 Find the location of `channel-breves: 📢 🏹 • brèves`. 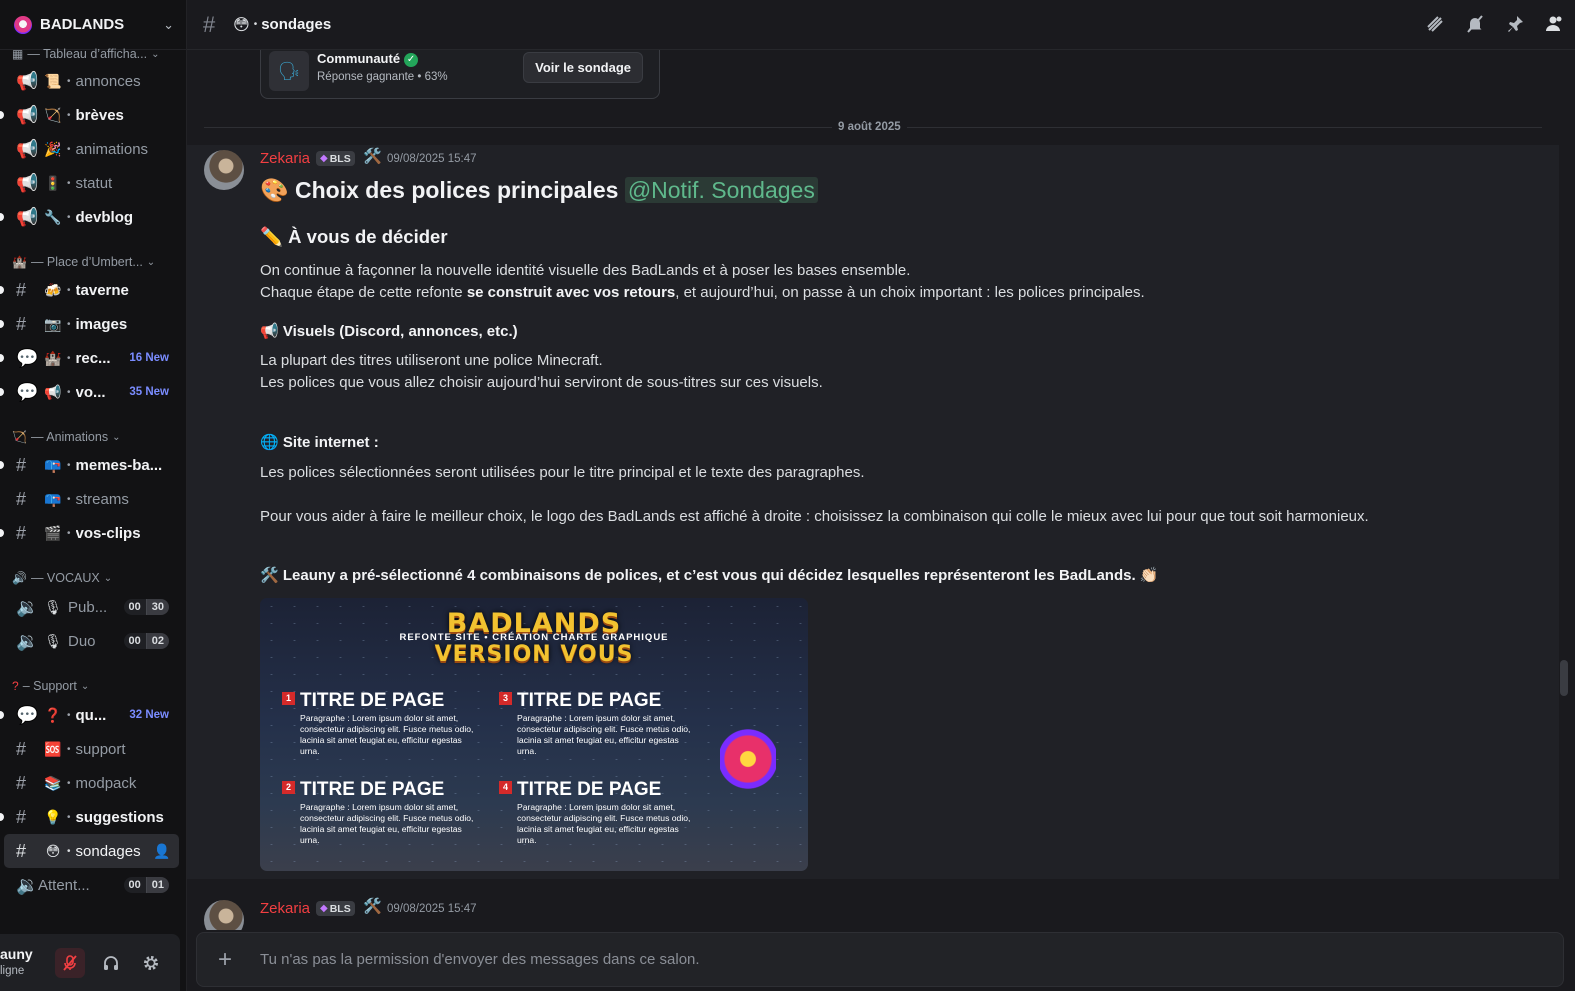

channel-breves: 📢 🏹 • brèves is located at coordinates (89, 115).